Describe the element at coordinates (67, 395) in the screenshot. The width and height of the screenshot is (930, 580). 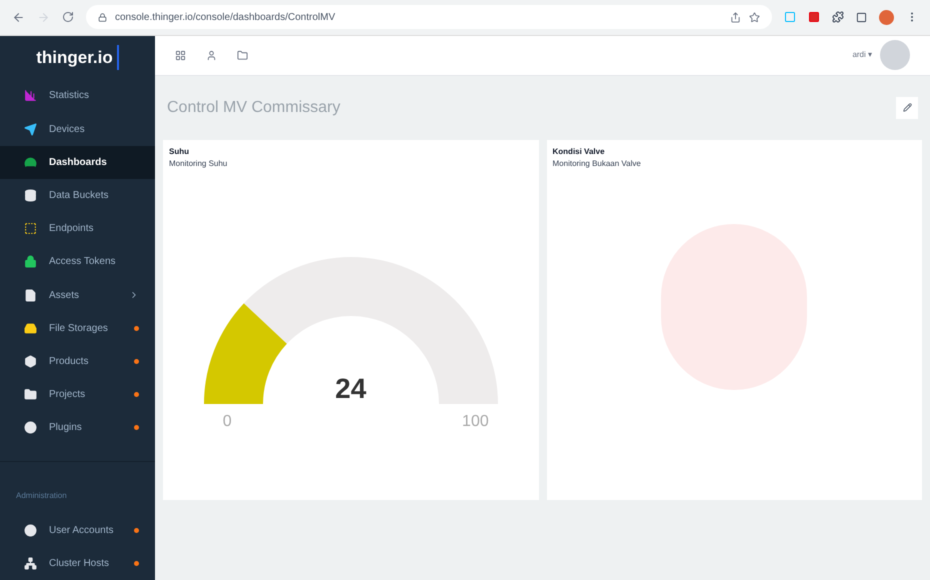
I see `sidebar-label: Projects` at that location.